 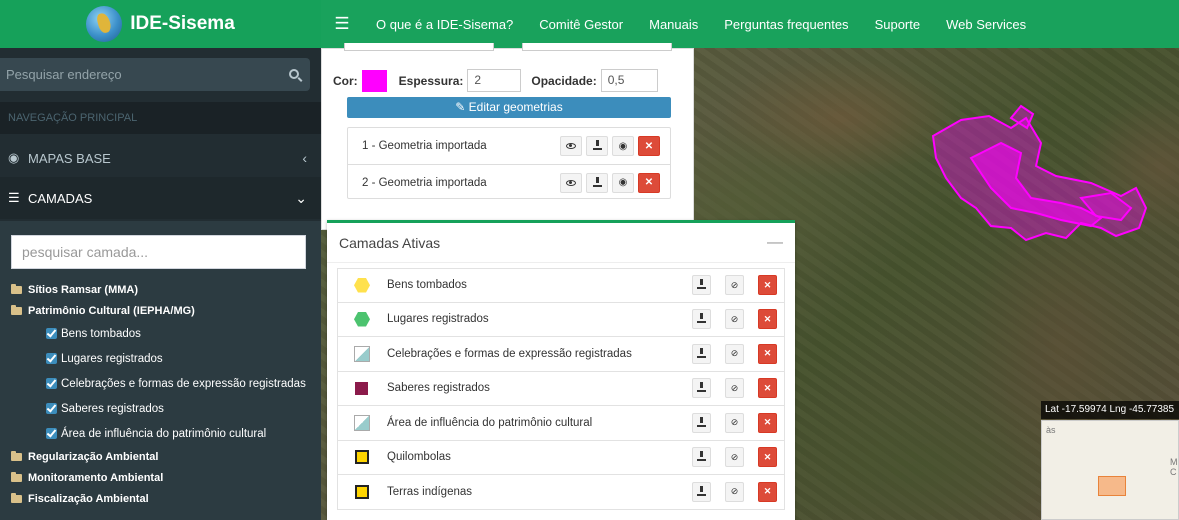 What do you see at coordinates (142, 74) in the screenshot?
I see `address-search-input: Pesquisar endereço` at bounding box center [142, 74].